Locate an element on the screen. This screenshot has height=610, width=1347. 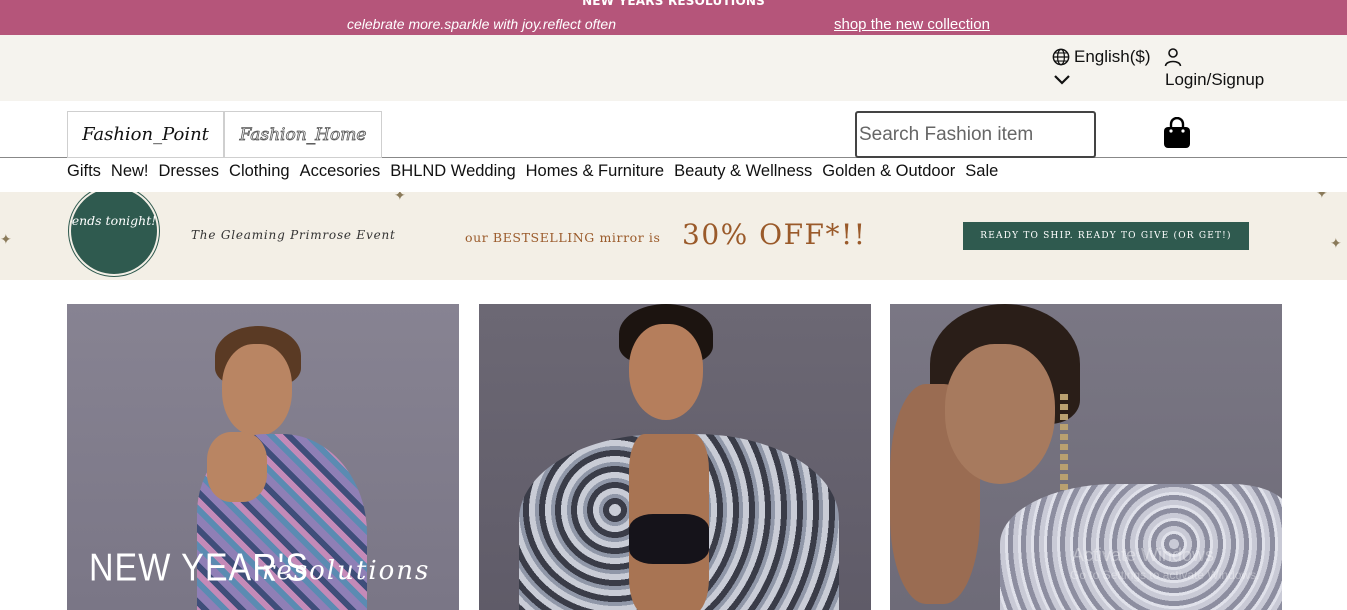
announcement-headline: NEW YEARS RESOLUTIONS is located at coordinates (673, 4).